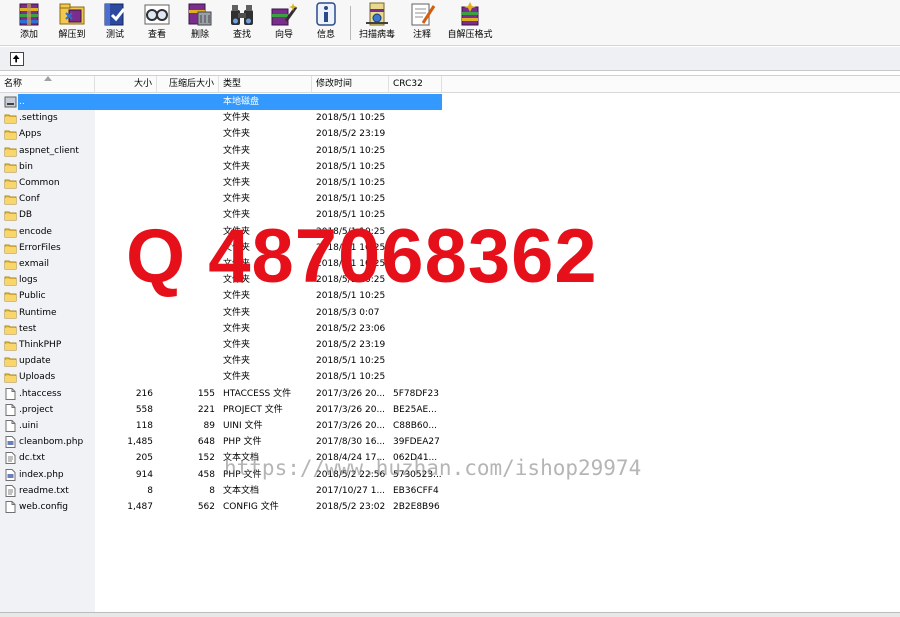 The width and height of the screenshot is (900, 617). I want to click on wizard-button: 向导, so click(284, 22).